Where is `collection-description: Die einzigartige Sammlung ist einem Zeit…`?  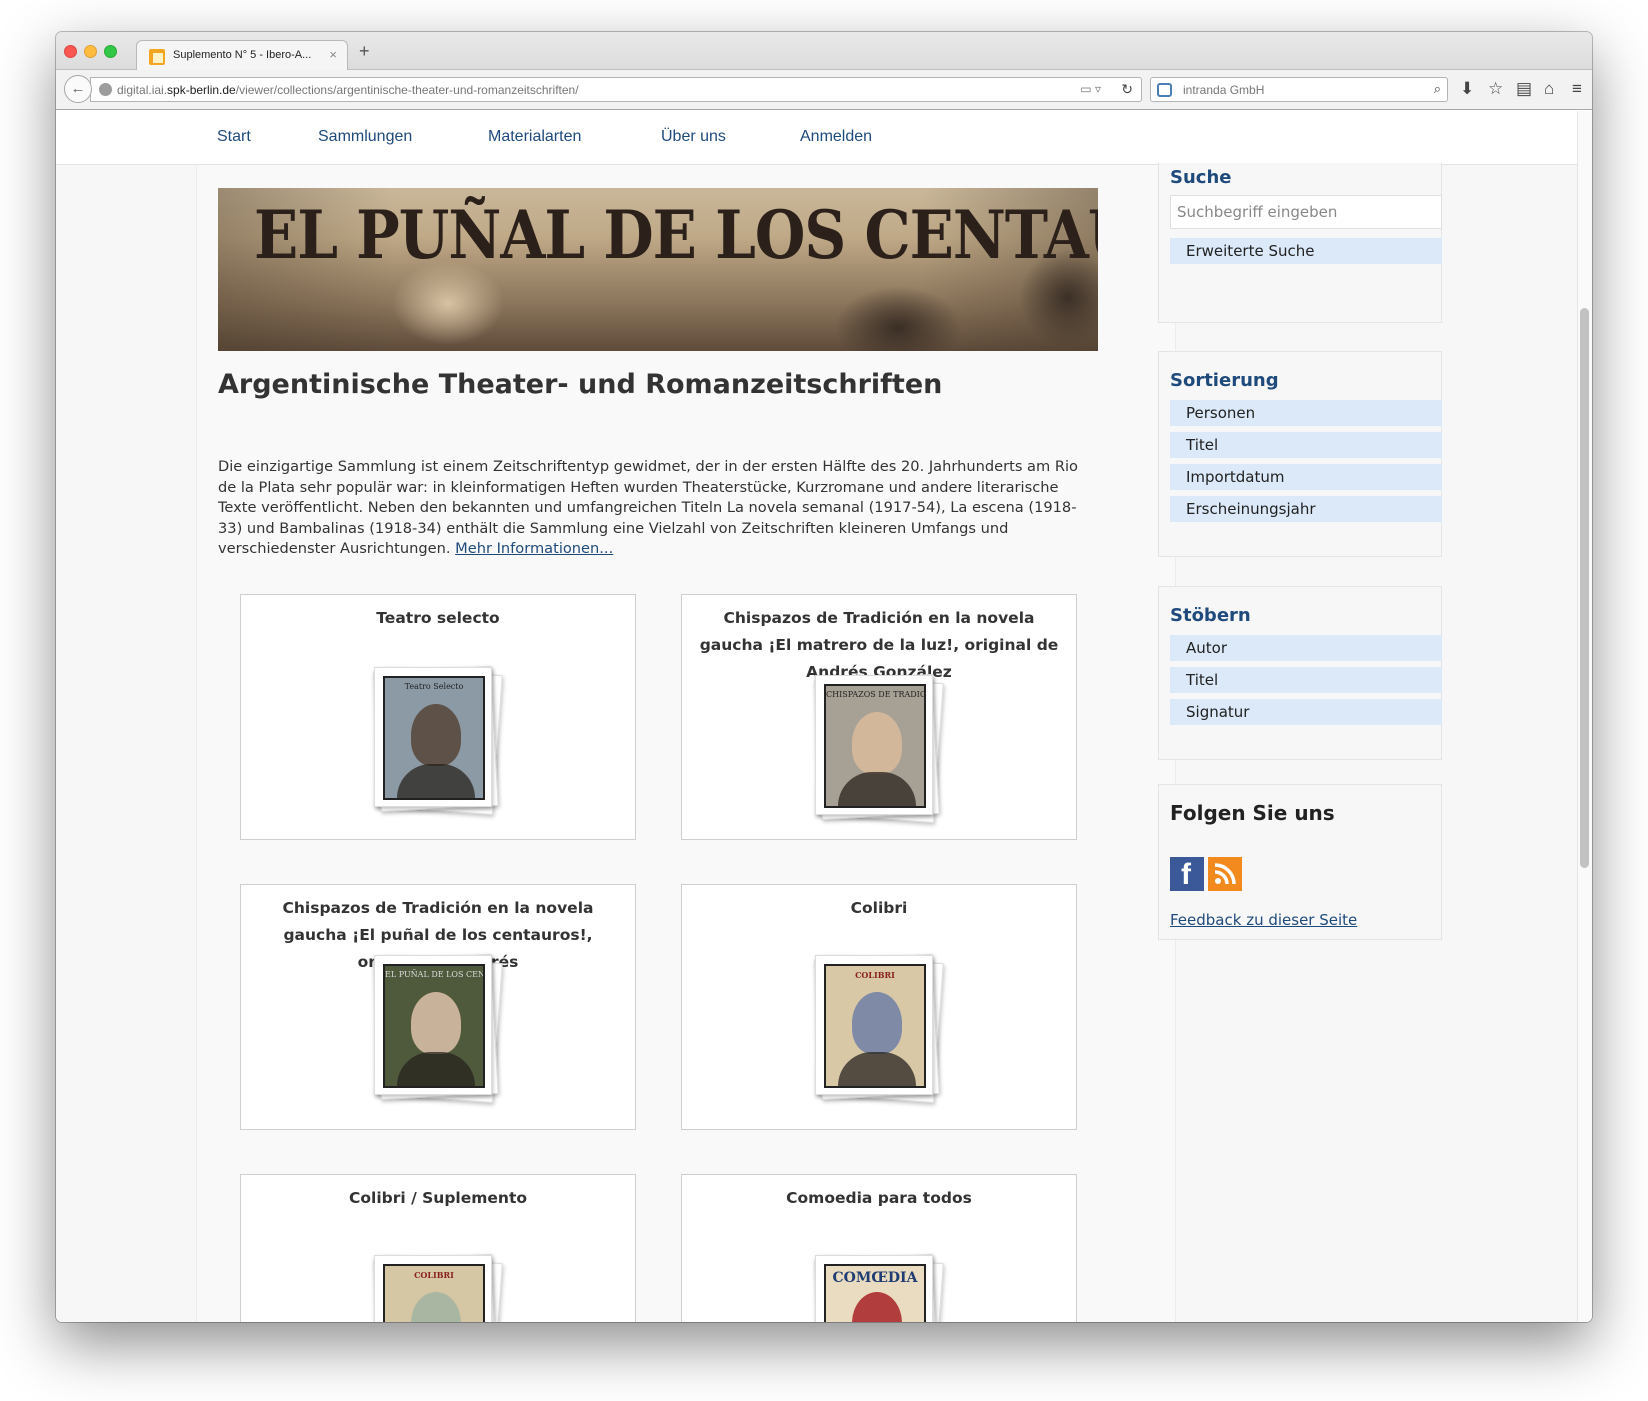 collection-description: Die einzigartige Sammlung ist einem Zeit… is located at coordinates (653, 508).